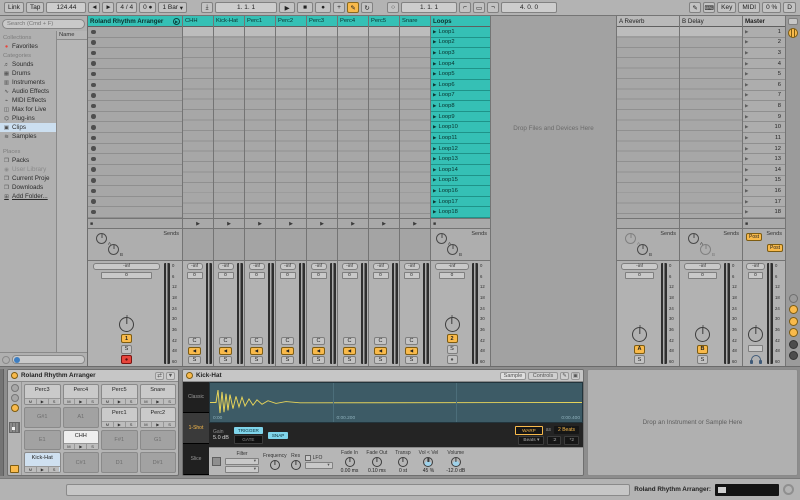 The height and width of the screenshot is (500, 800). I want to click on browser-category-item: ◫ Max for Live, so click(28, 109).